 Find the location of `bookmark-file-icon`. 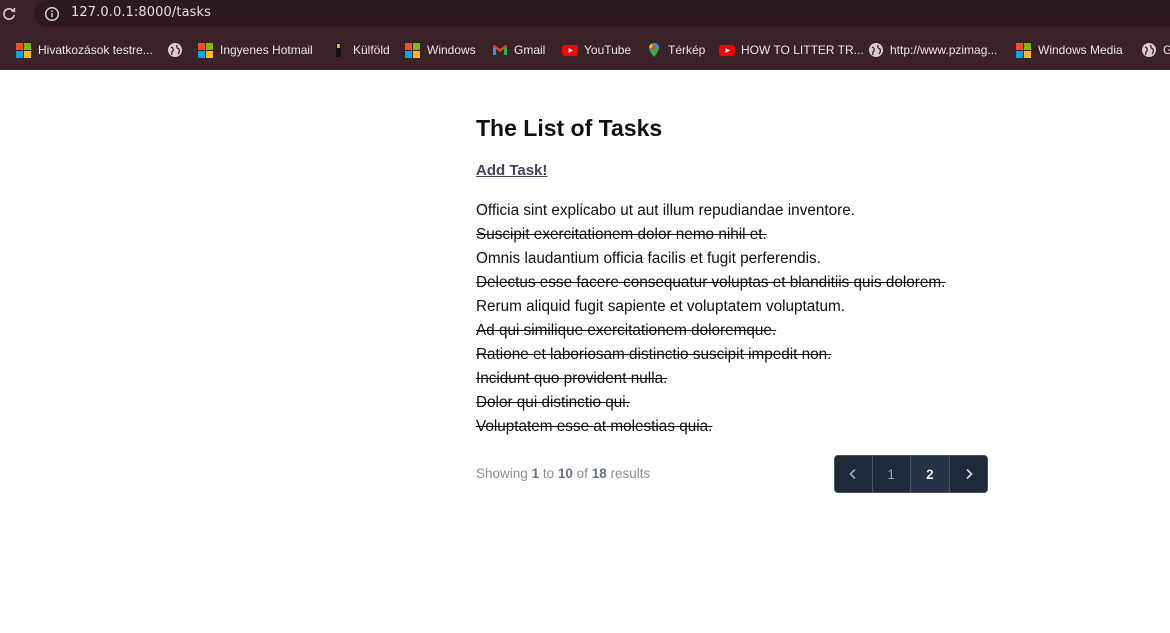

bookmark-file-icon is located at coordinates (338, 50).